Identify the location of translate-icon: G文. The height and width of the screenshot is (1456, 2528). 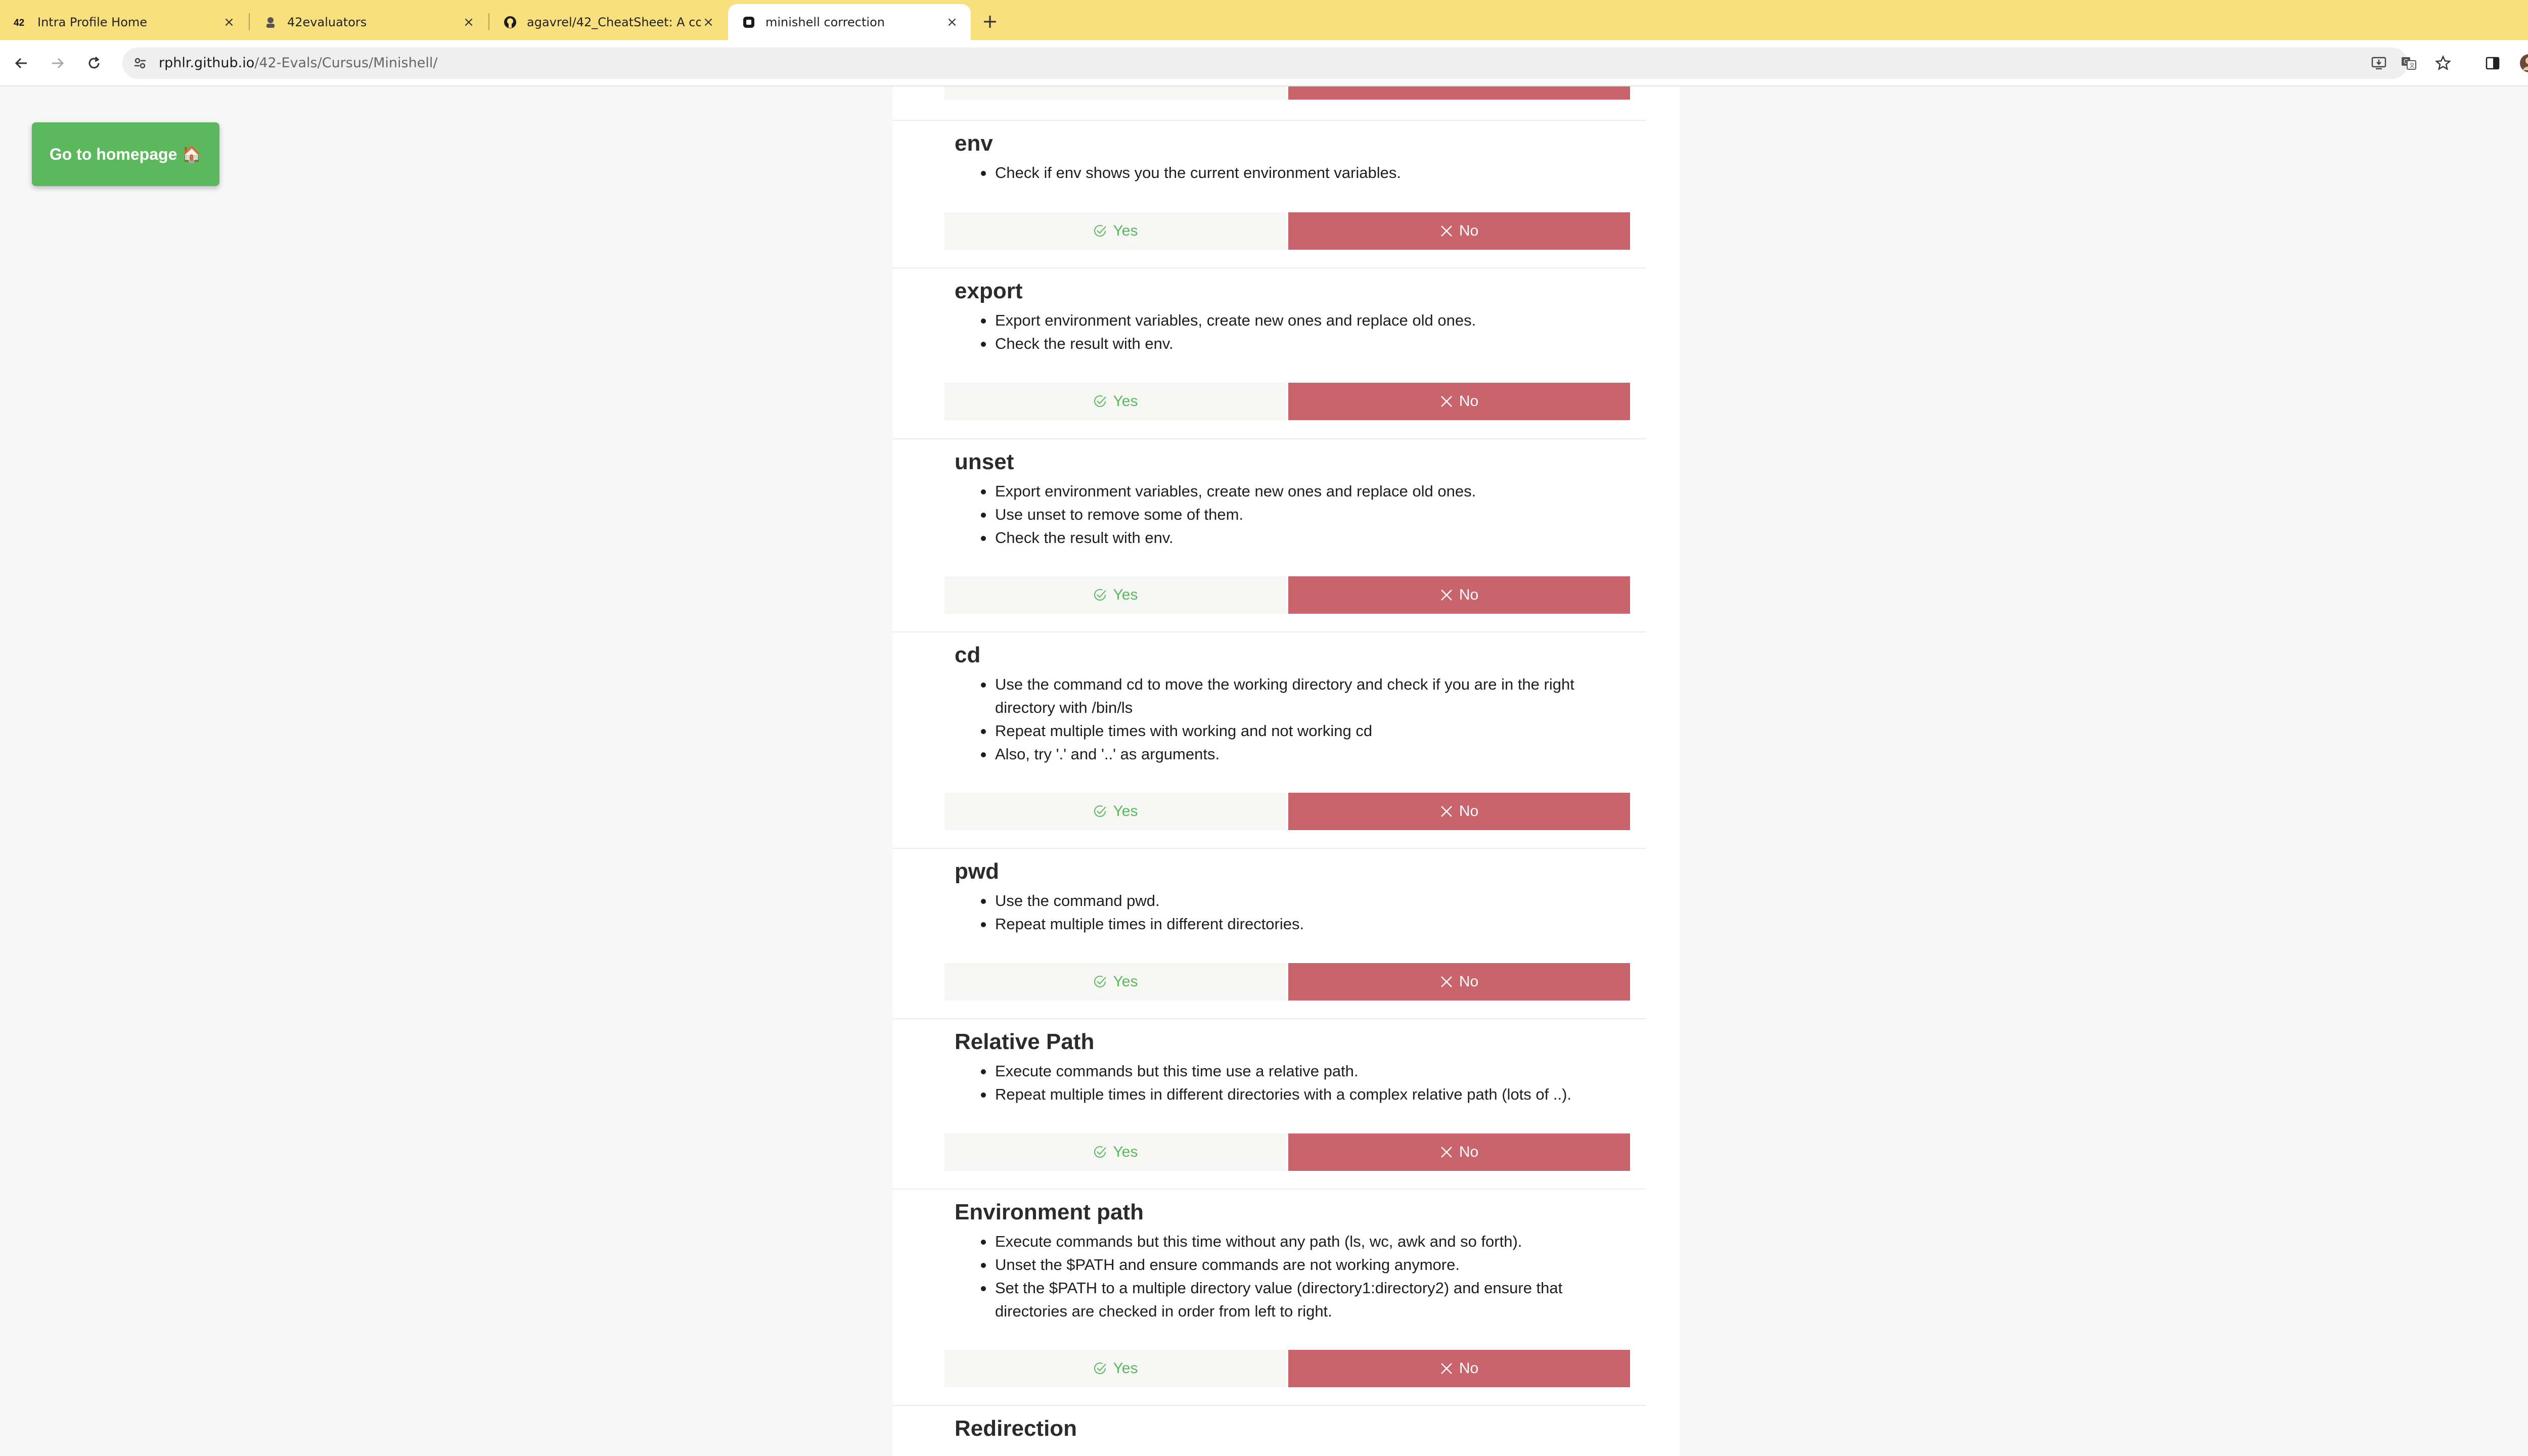
(2409, 63).